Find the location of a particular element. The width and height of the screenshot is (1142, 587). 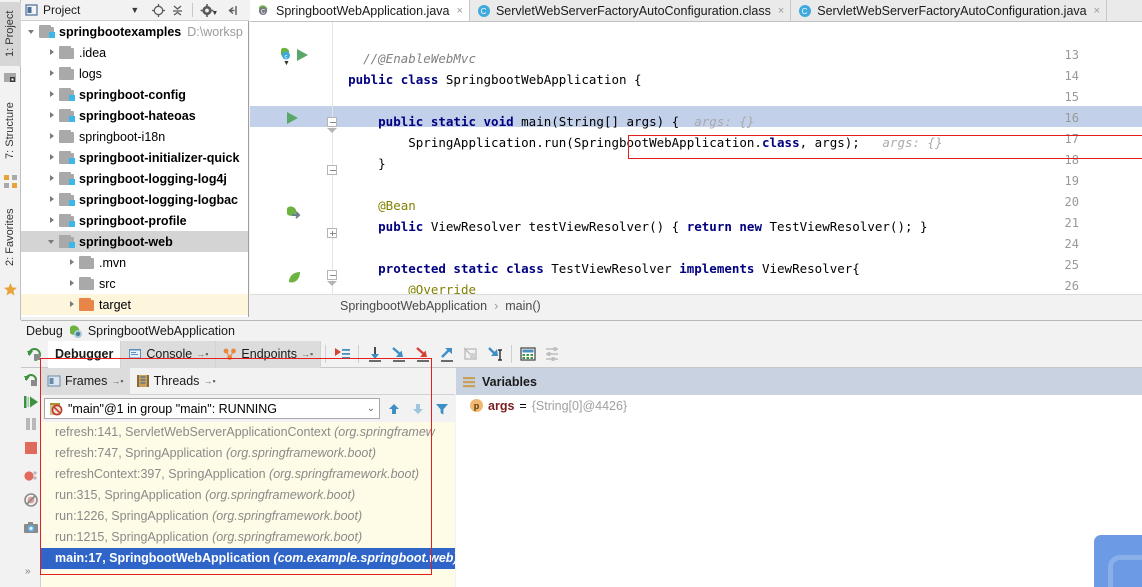

sidebar-item-project: 1: Project is located at coordinates (10, 34).